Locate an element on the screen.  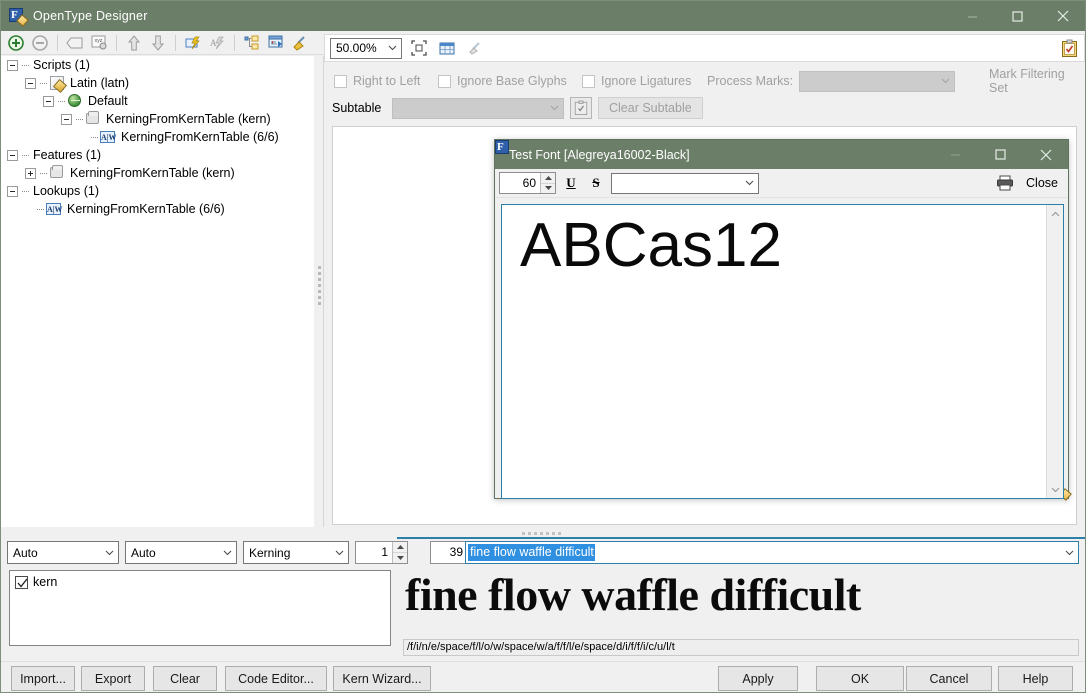
horizontal-splitter is located at coordinates (543, 533).